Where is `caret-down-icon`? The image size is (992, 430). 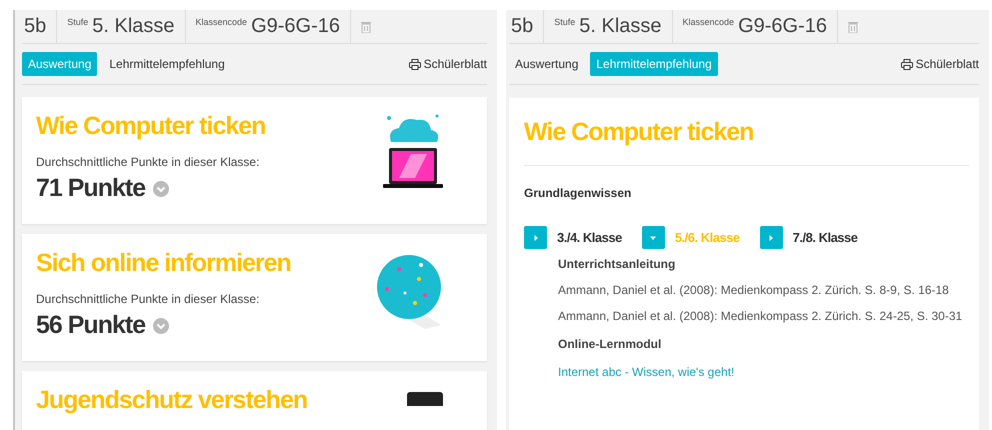
caret-down-icon is located at coordinates (653, 238).